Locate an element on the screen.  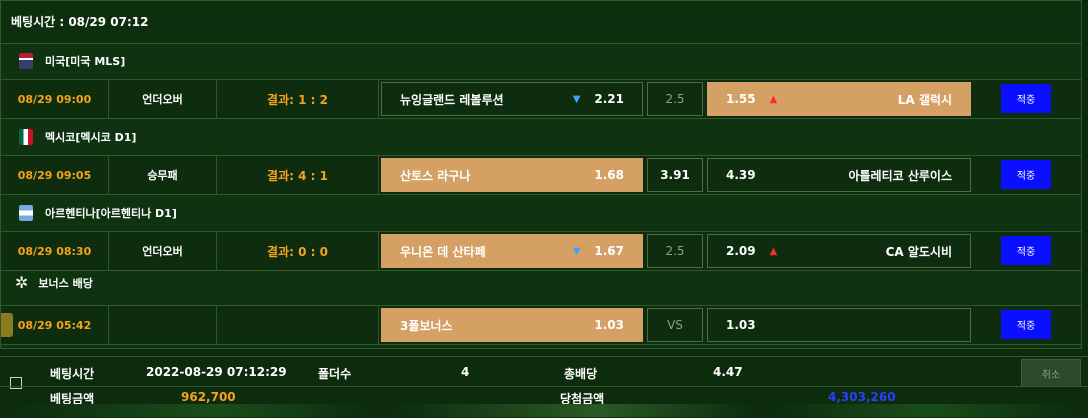
match-time: 08/29 09:00 is located at coordinates (55, 99).